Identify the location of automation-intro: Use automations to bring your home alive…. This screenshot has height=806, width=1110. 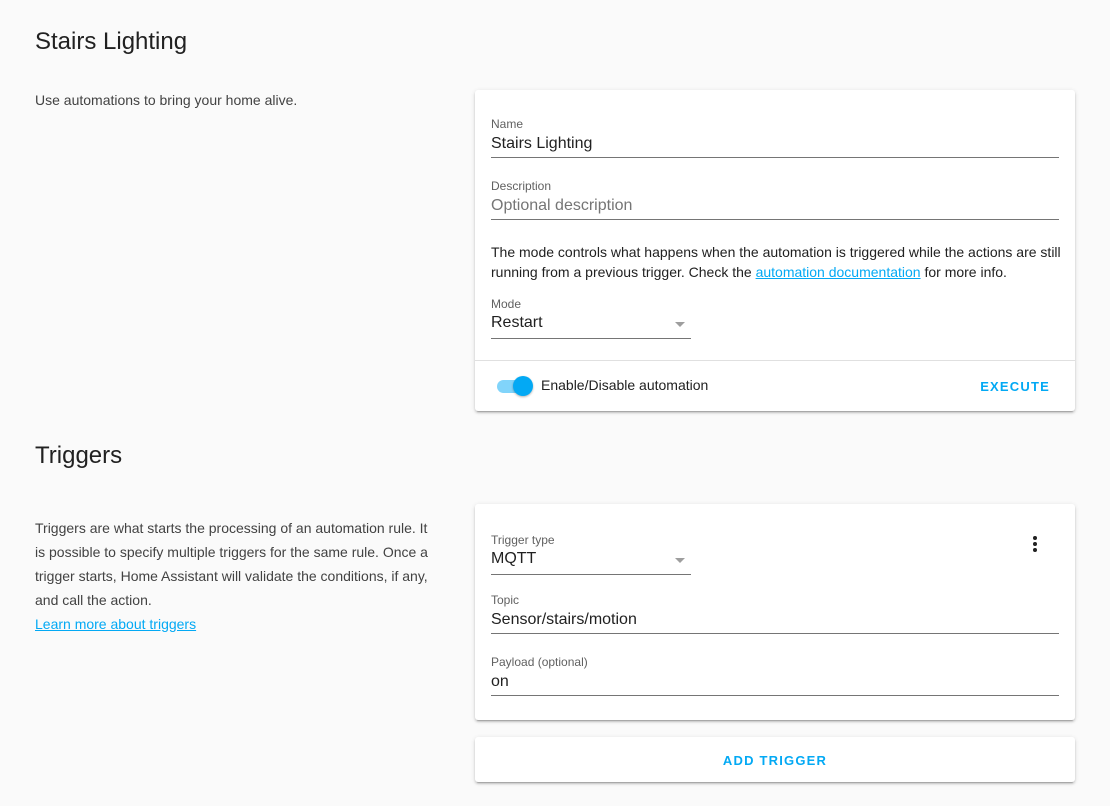
(166, 100).